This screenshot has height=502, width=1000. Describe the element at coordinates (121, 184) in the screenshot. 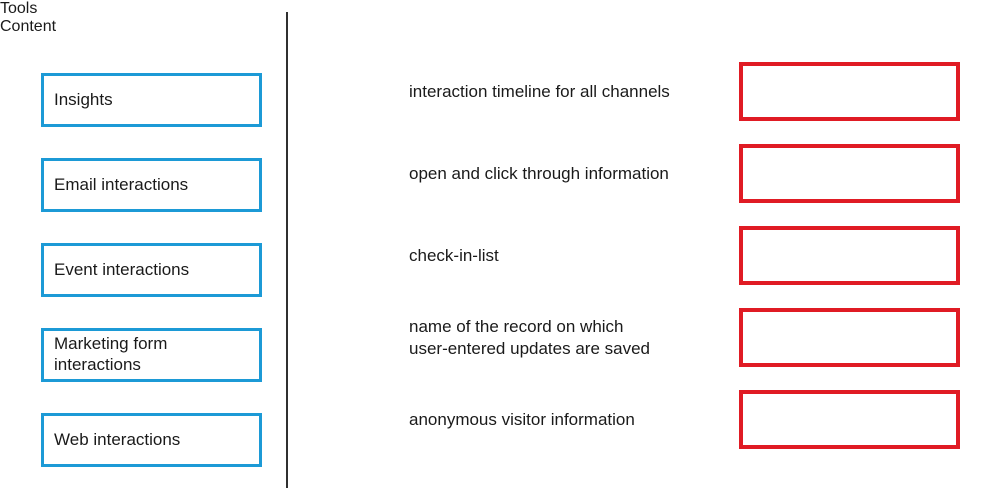

I see `tool-item-label: Email interactions` at that location.